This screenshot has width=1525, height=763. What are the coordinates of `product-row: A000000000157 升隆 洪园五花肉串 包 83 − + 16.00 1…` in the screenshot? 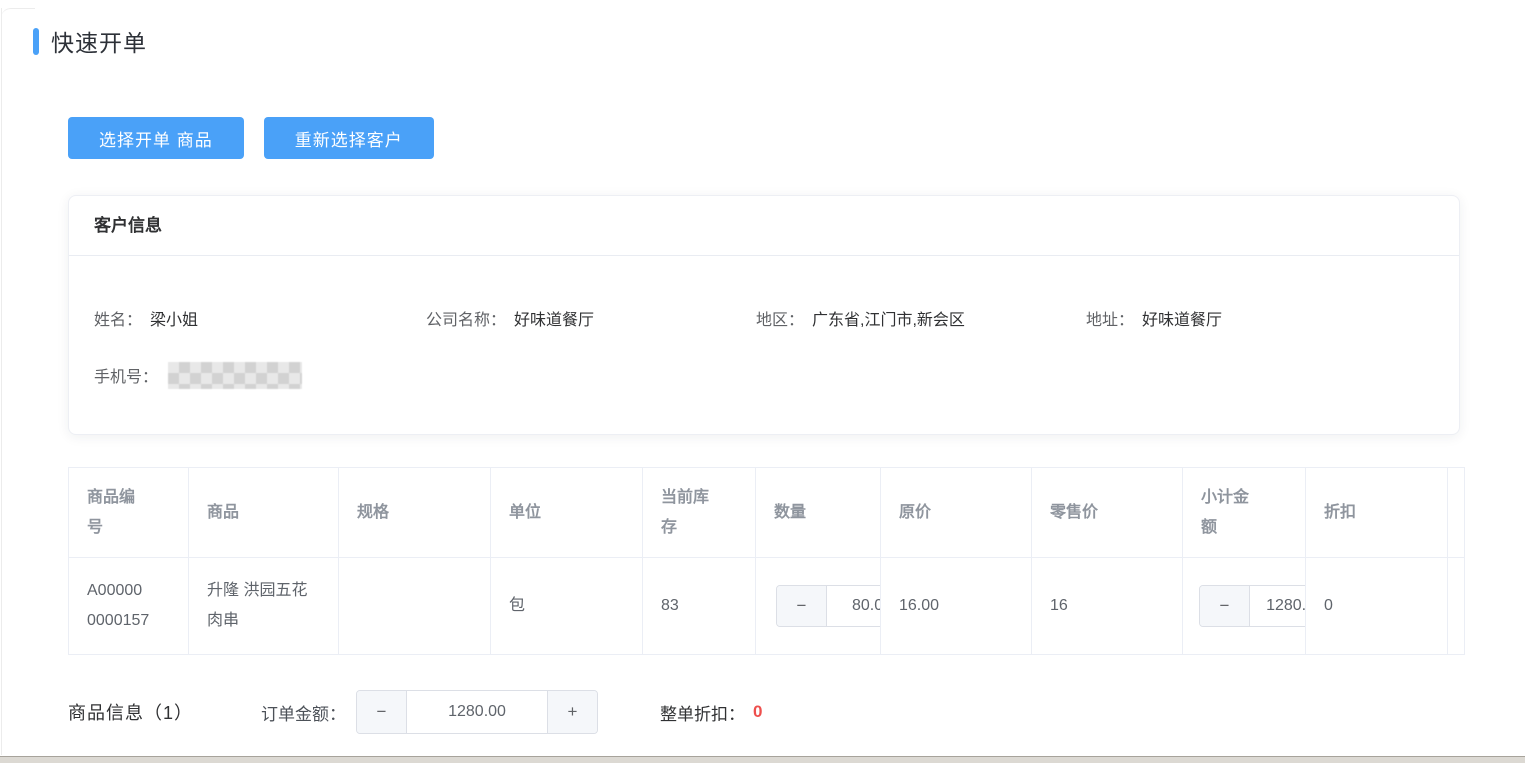 It's located at (766, 606).